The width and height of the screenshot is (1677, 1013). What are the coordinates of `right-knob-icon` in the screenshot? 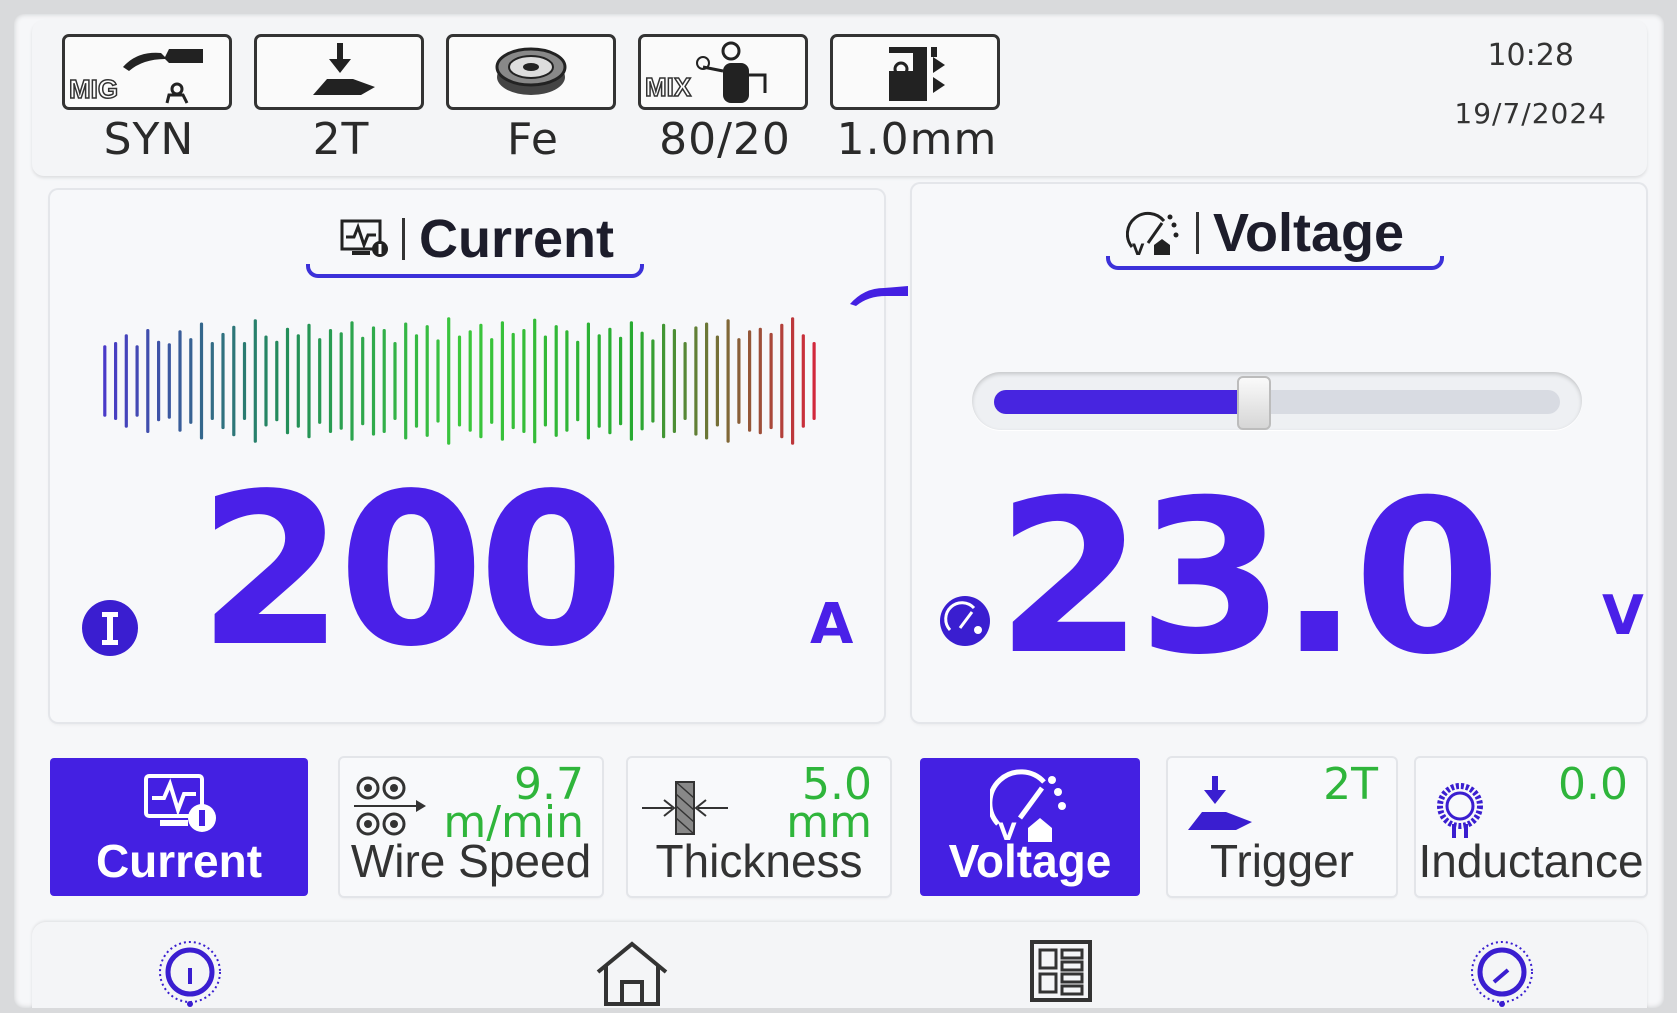 It's located at (1503, 973).